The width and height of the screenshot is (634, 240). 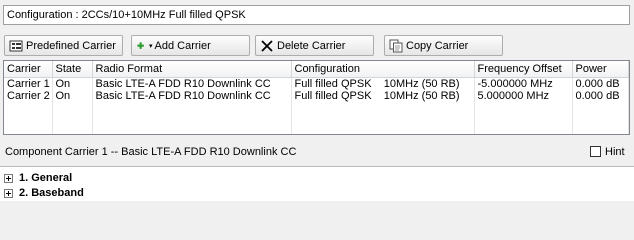 What do you see at coordinates (192, 69) in the screenshot?
I see `column-header-radio-format: Radio Format` at bounding box center [192, 69].